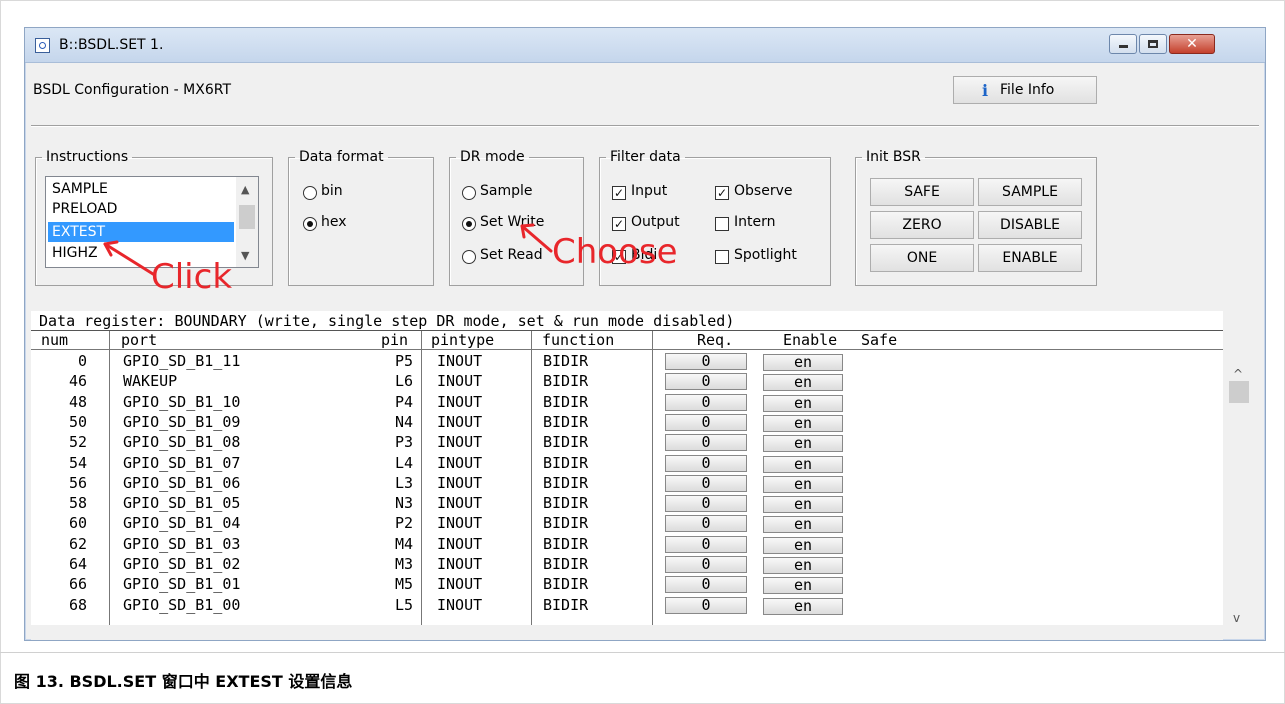  What do you see at coordinates (139, 340) in the screenshot?
I see `col-header-port: port` at bounding box center [139, 340].